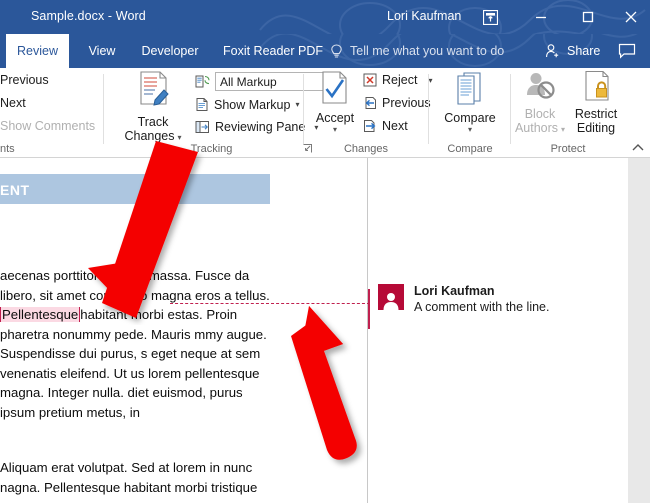 Image resolution: width=650 pixels, height=503 pixels. Describe the element at coordinates (211, 149) in the screenshot. I see `tracking-group-label: Tracking` at that location.